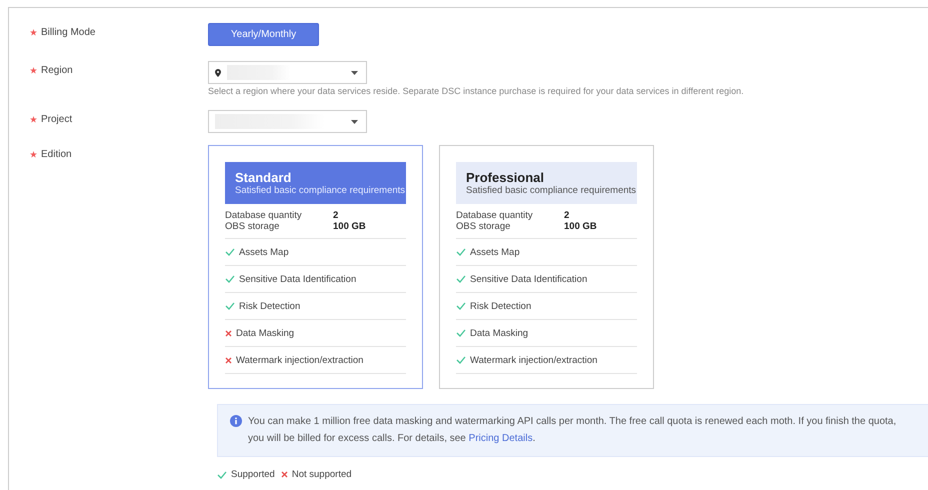 Image resolution: width=928 pixels, height=490 pixels. Describe the element at coordinates (546, 267) in the screenshot. I see `edition-card: Professional Satisfied basic compliance requirements Database quantity 2 OBS storage 100 GB Assets Map Sensitive Data Identification Risk Detection Data Masking Watermark injection/extraction` at that location.